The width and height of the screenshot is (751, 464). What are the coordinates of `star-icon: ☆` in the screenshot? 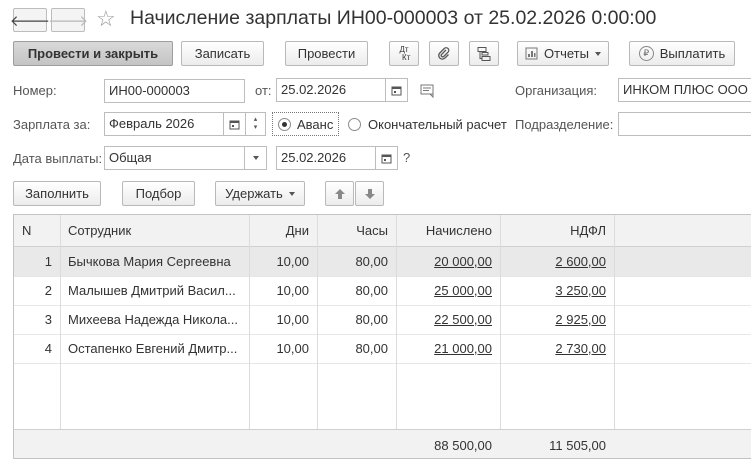 It's located at (106, 19).